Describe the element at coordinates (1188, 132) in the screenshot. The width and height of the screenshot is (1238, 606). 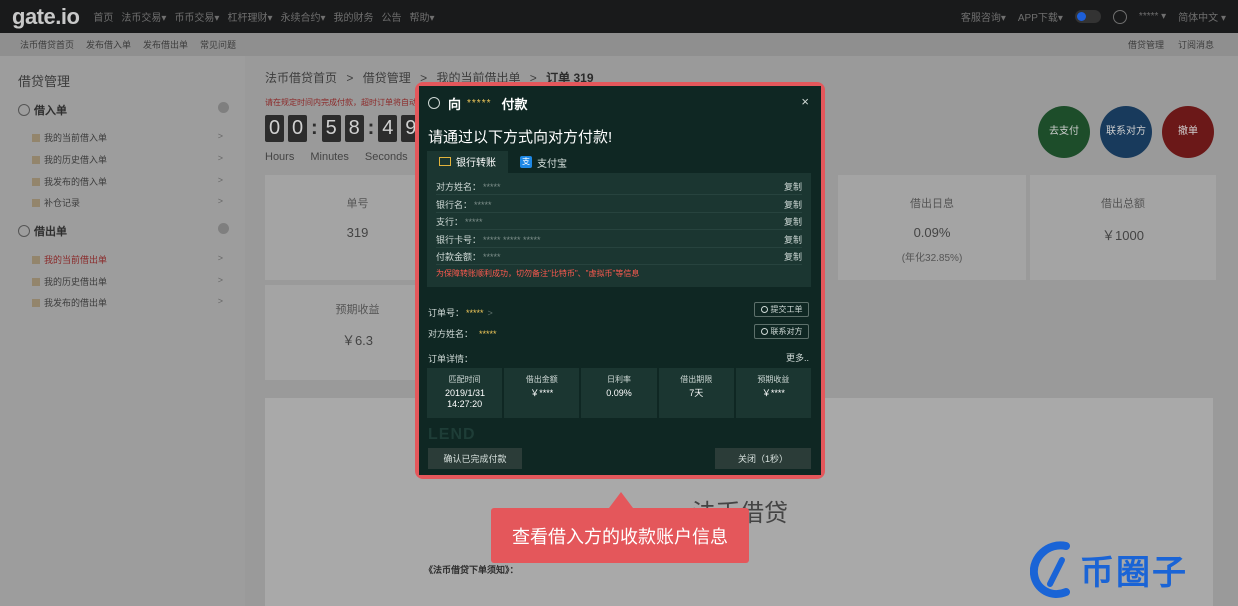
I see `cancel-order-button: 撤单` at that location.